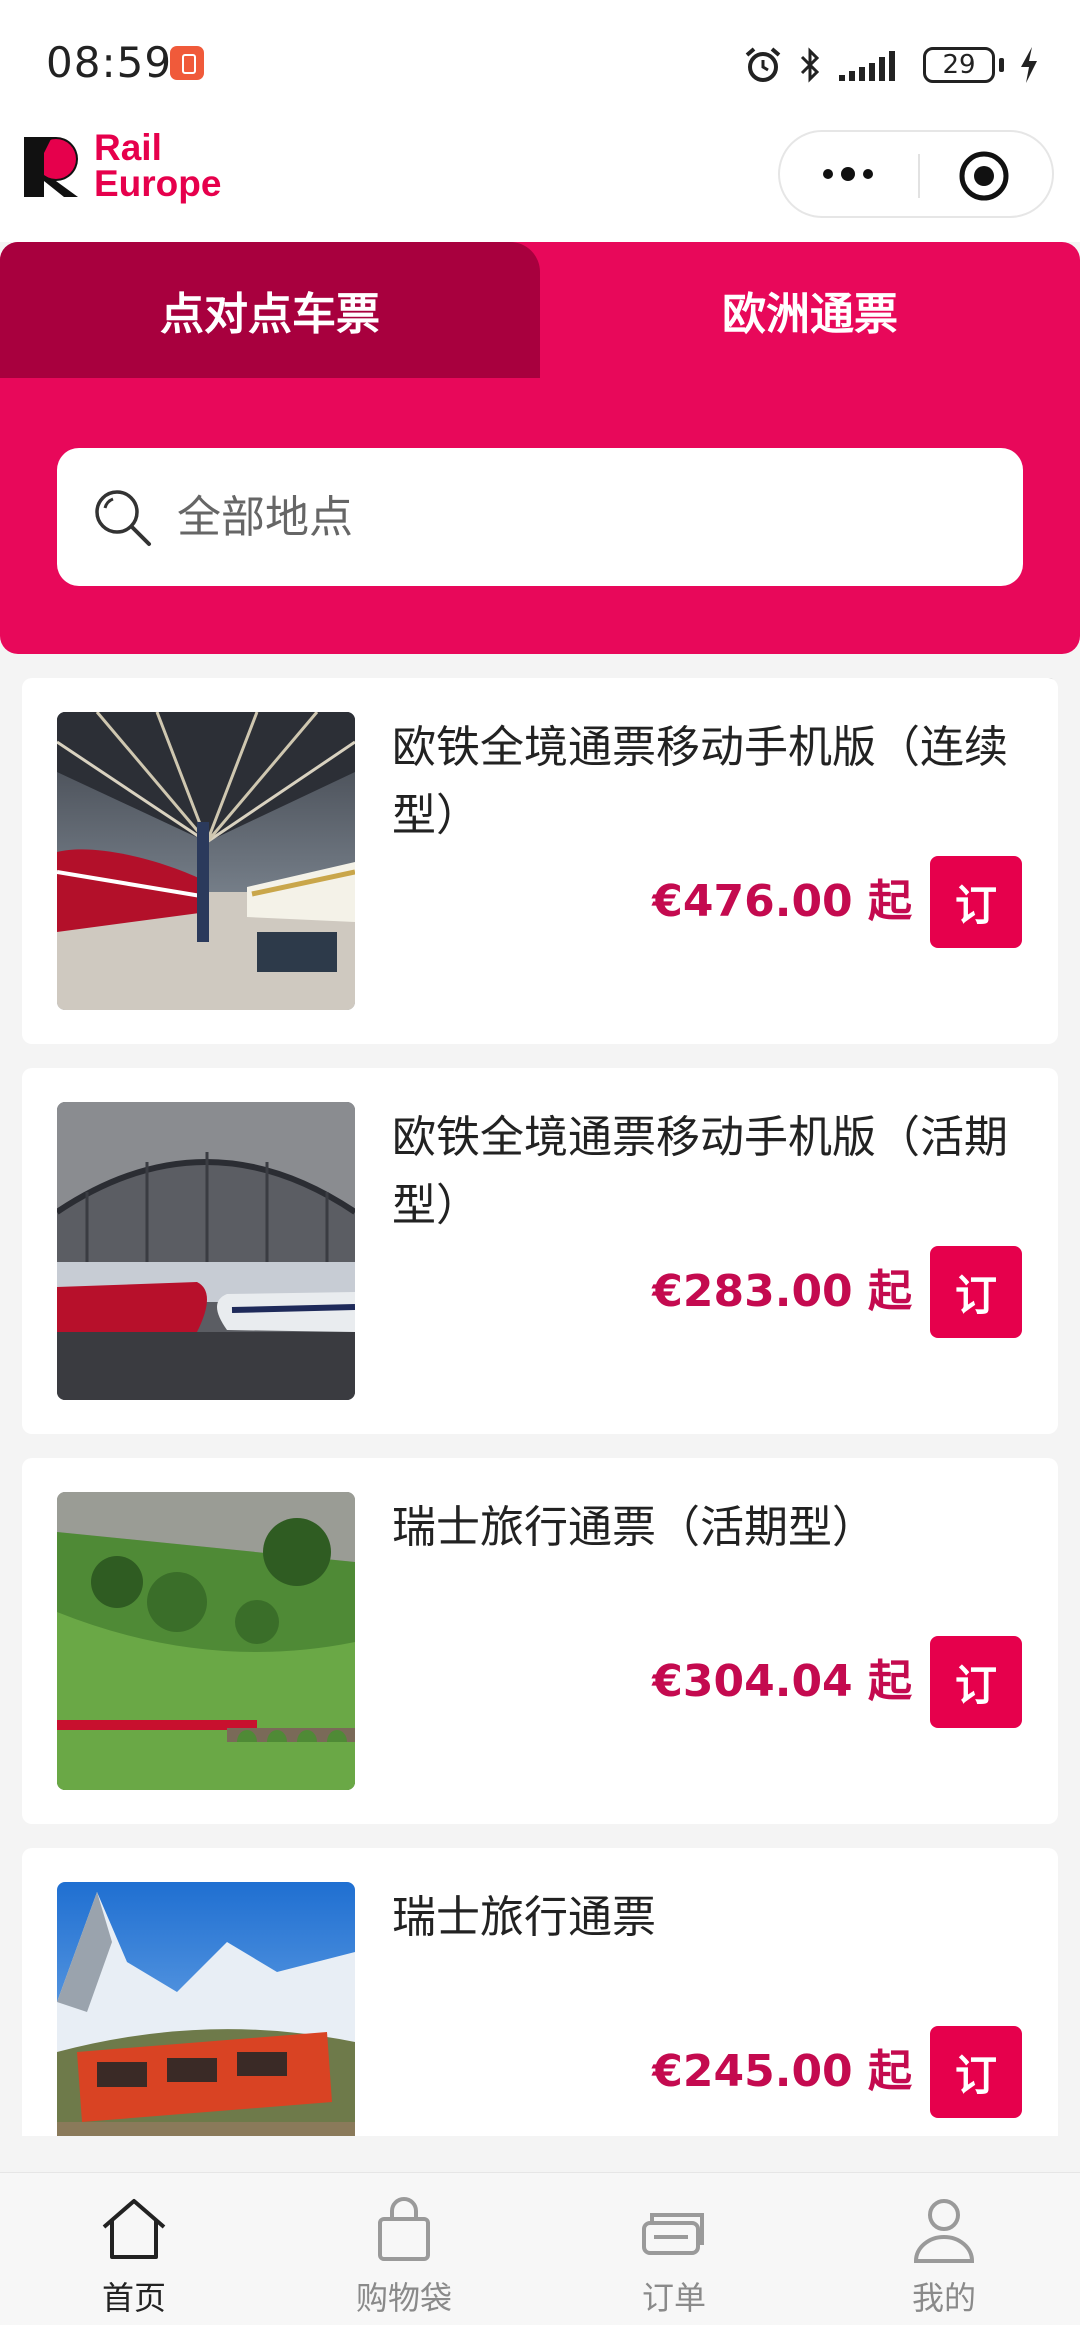 This screenshot has width=1080, height=2325. Describe the element at coordinates (810, 65) in the screenshot. I see `bluetooth-icon` at that location.